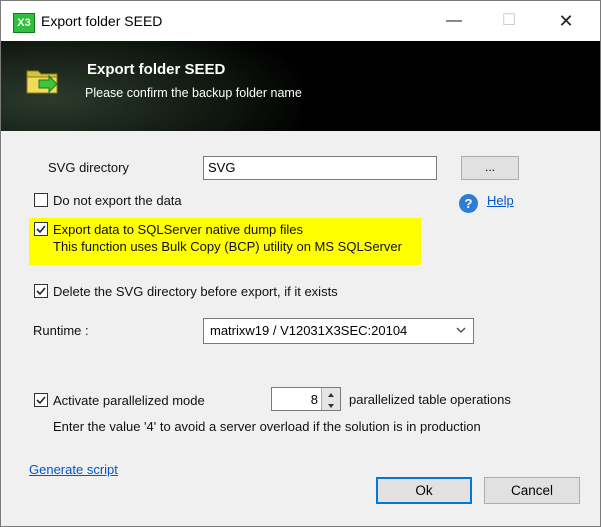 This screenshot has width=601, height=527. Describe the element at coordinates (300, 21) in the screenshot. I see `title-bar: X3 Export folder SEED — ☐ ✕` at that location.